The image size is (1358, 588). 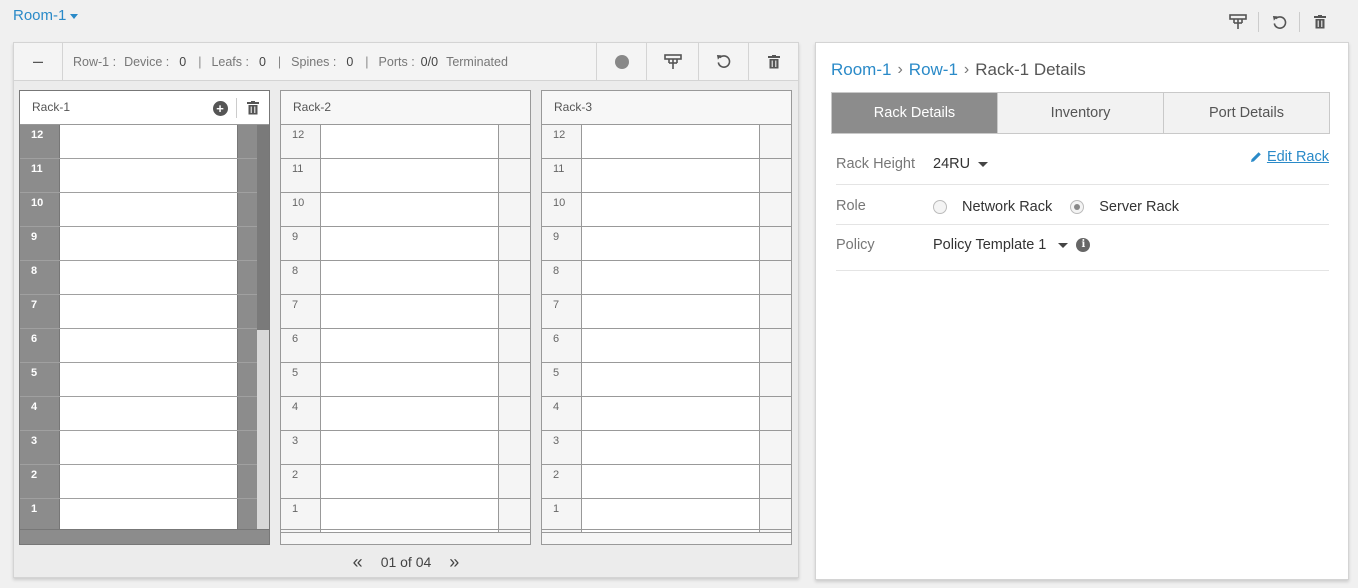 I want to click on slot-number: 11, so click(x=562, y=175).